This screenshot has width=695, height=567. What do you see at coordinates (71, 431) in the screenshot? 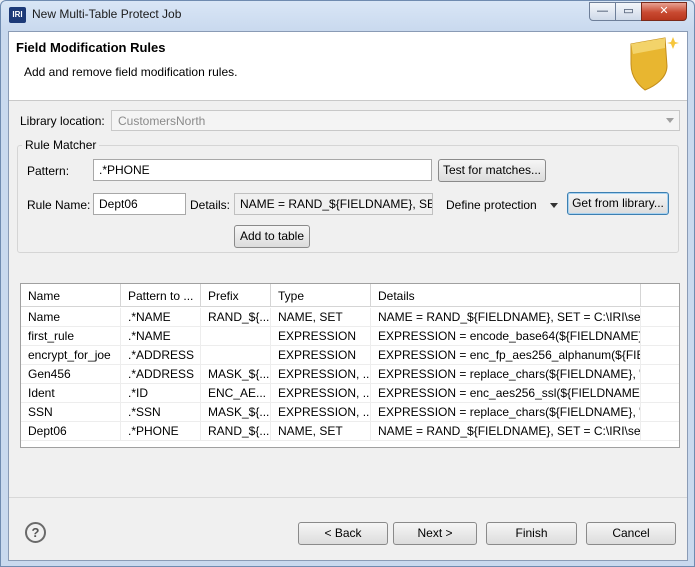
I see `cell-name: Dept06` at bounding box center [71, 431].